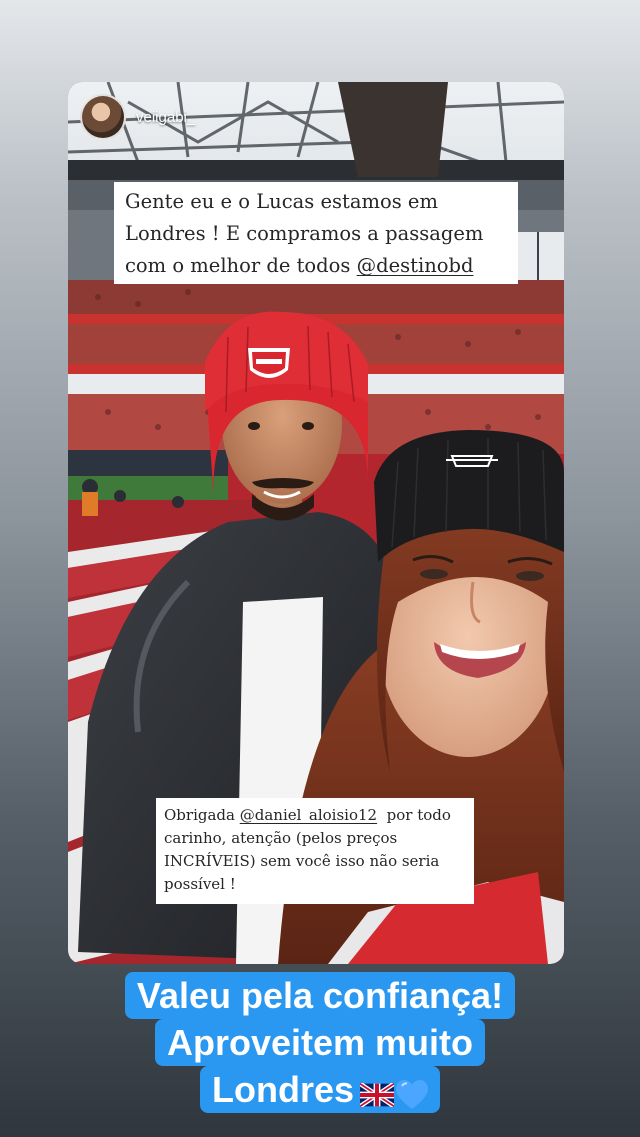 The image size is (640, 1137). What do you see at coordinates (281, 838) in the screenshot?
I see `caption-bottom-line-2: carinho, atenção (pelos preços` at bounding box center [281, 838].